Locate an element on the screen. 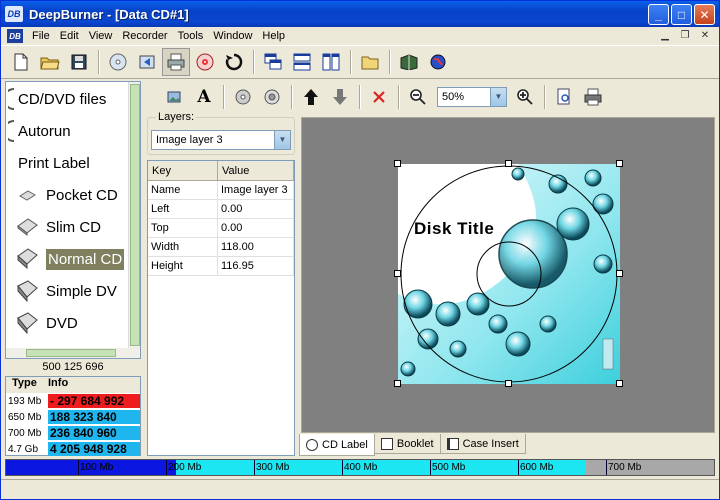 This screenshot has height=500, width=720. cd-case-icon is located at coordinates (27, 227).